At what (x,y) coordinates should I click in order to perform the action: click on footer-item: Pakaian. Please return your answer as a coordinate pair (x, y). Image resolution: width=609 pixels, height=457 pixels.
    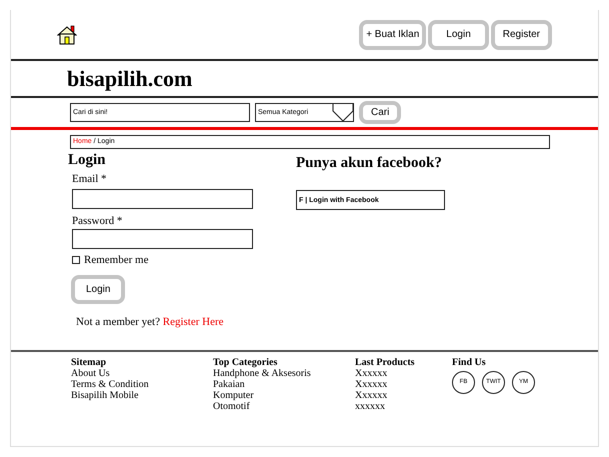
    Looking at the image, I should click on (229, 384).